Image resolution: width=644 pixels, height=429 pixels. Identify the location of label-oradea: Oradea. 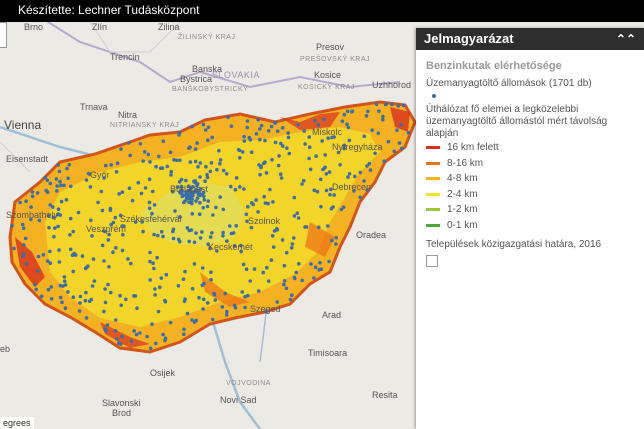
(371, 235).